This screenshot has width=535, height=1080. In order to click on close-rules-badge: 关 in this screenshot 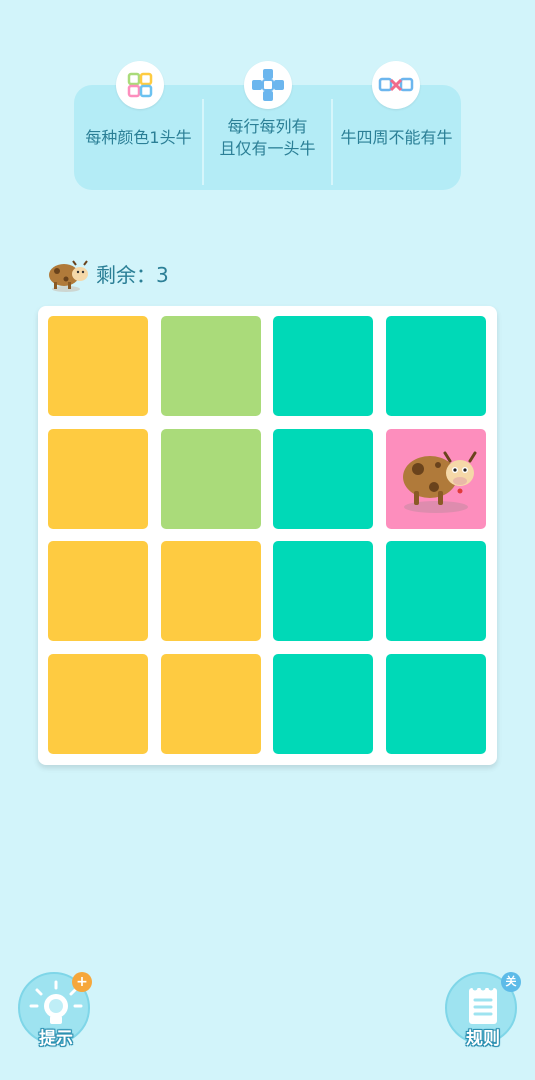, I will do `click(511, 982)`.